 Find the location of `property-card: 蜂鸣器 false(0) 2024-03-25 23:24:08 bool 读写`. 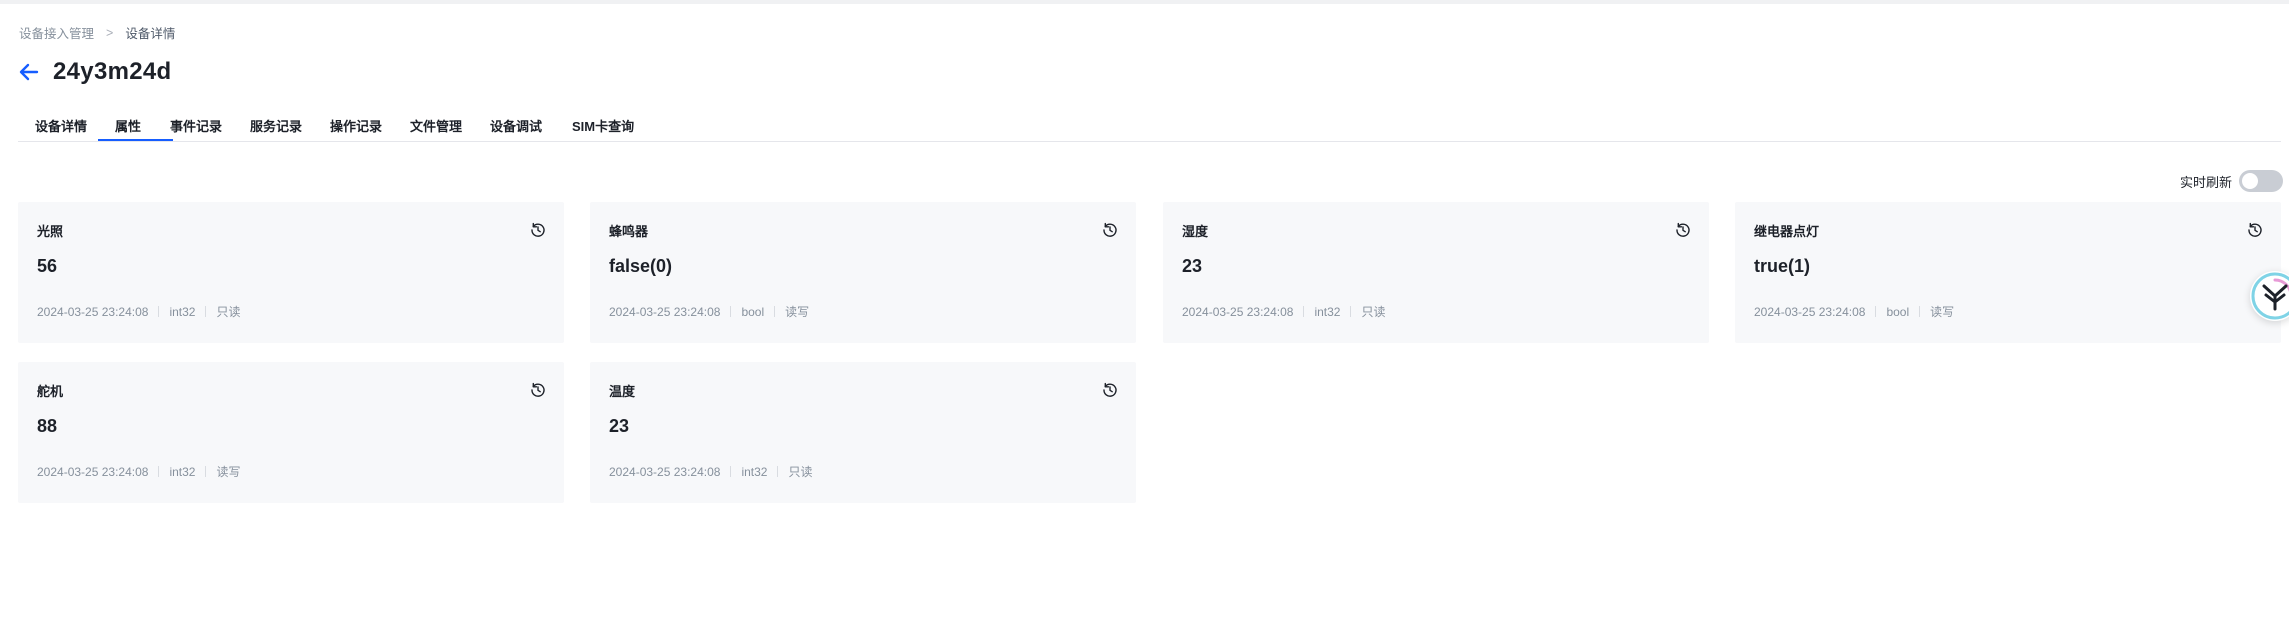

property-card: 蜂鸣器 false(0) 2024-03-25 23:24:08 bool 读写 is located at coordinates (863, 272).